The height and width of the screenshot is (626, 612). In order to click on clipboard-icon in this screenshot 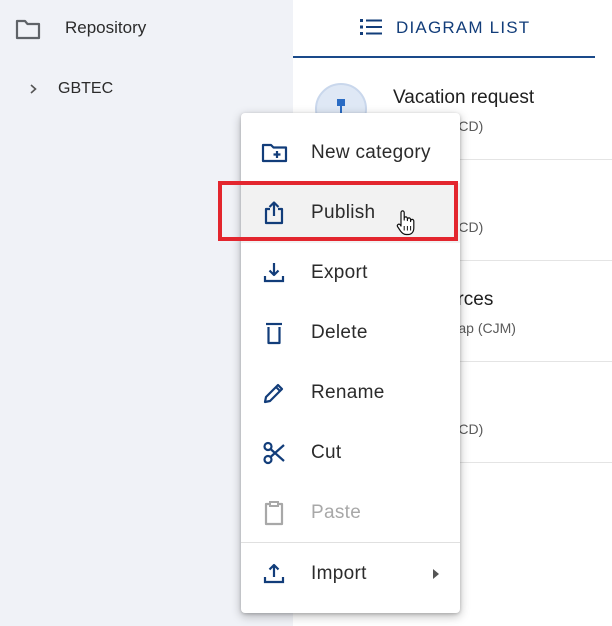, I will do `click(274, 513)`.